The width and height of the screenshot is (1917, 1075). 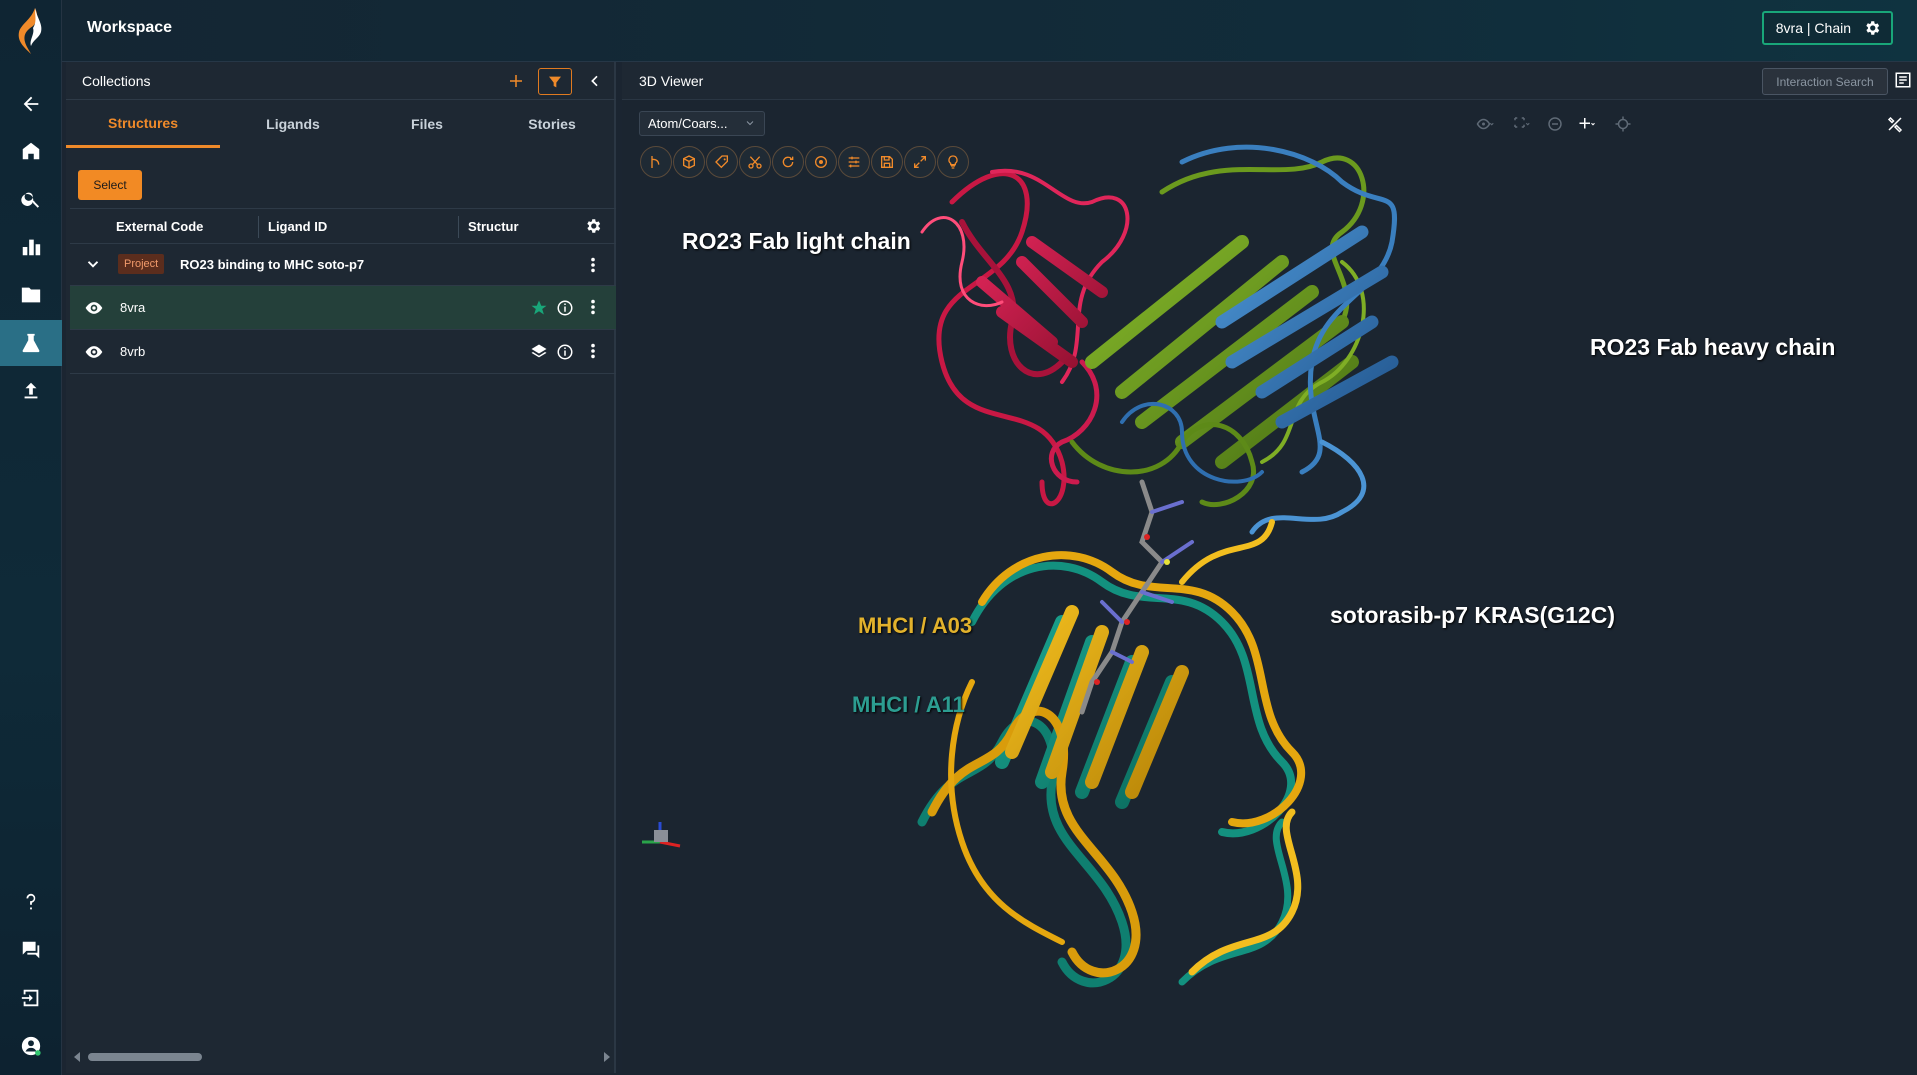 What do you see at coordinates (854, 162) in the screenshot?
I see `sliders-tool-button` at bounding box center [854, 162].